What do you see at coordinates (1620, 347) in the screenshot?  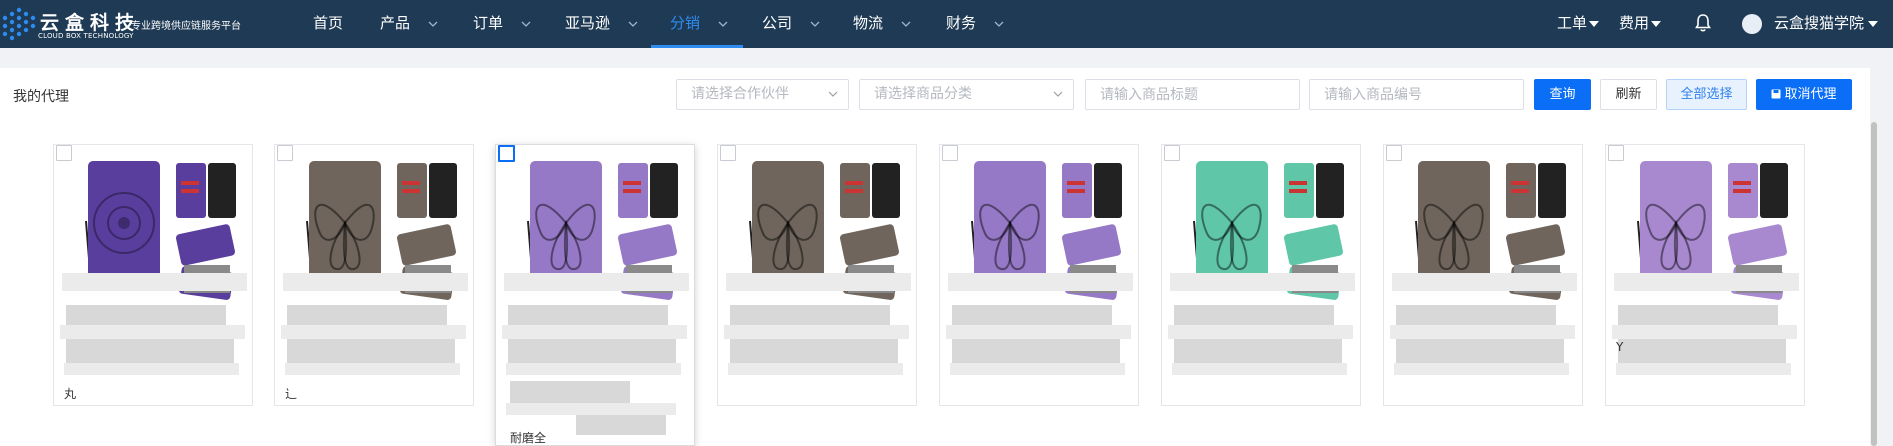 I see `product-caption: Y` at bounding box center [1620, 347].